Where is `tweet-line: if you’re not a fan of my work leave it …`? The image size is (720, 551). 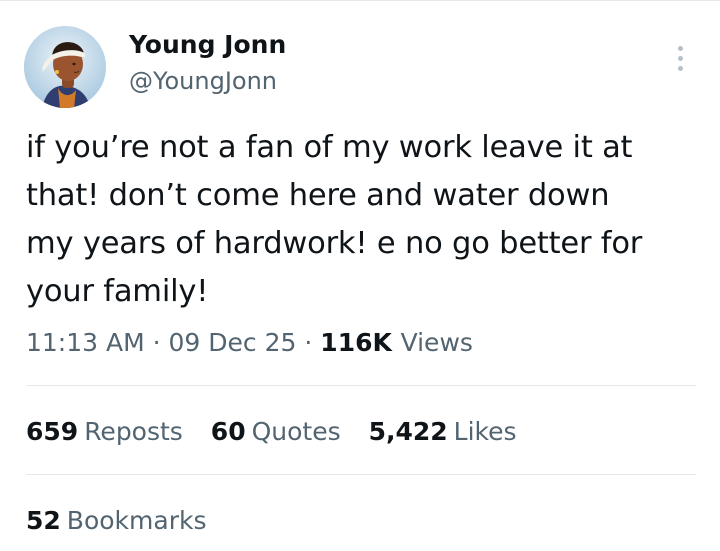
tweet-line: if you’re not a fan of my work leave it … is located at coordinates (329, 147).